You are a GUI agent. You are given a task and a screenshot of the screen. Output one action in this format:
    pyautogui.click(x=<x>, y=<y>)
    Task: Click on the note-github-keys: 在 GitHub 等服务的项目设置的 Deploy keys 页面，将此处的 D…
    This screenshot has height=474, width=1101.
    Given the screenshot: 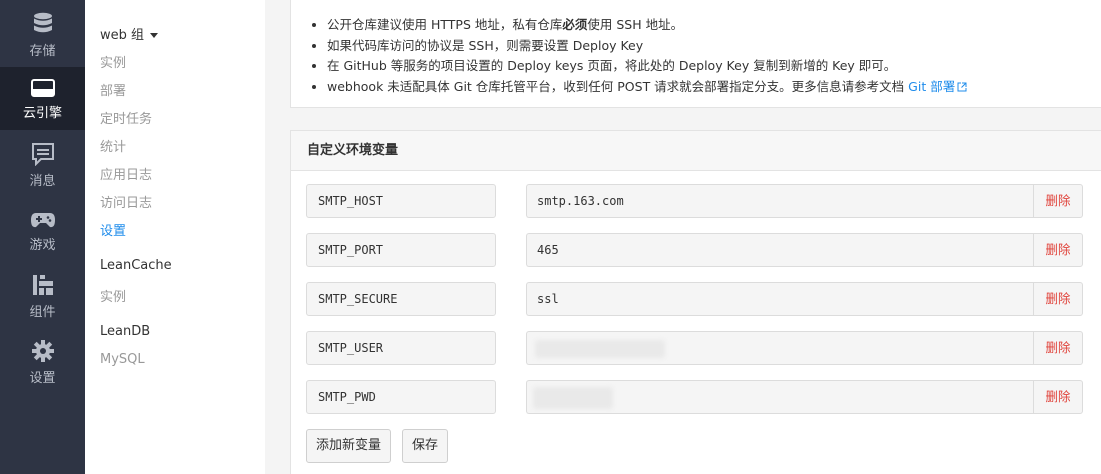 What is the action you would take?
    pyautogui.click(x=647, y=66)
    